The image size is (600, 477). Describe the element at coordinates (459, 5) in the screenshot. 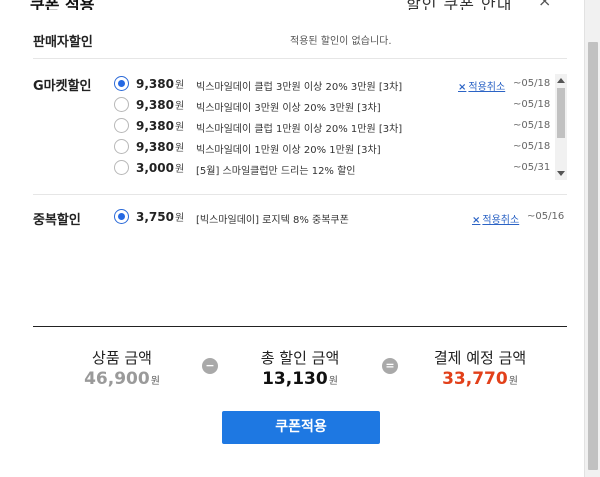

I see `header-info-link: 할인 쿠폰 안내` at that location.